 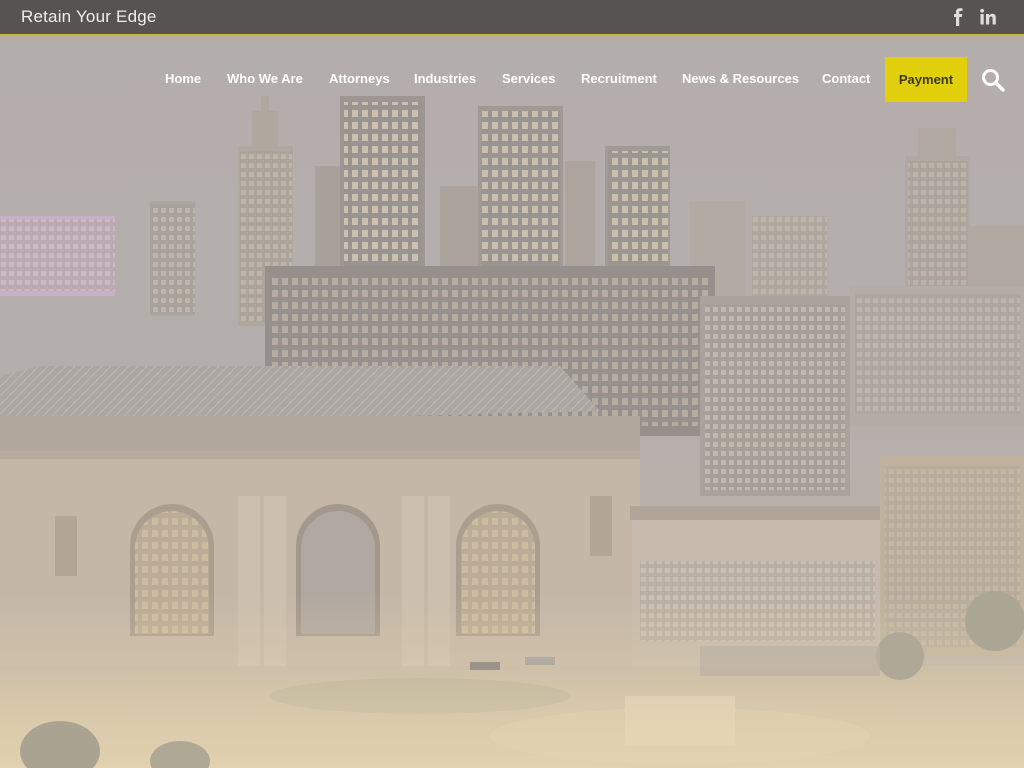 What do you see at coordinates (265, 78) in the screenshot?
I see `nav-item-who-we-are: Who We Are` at bounding box center [265, 78].